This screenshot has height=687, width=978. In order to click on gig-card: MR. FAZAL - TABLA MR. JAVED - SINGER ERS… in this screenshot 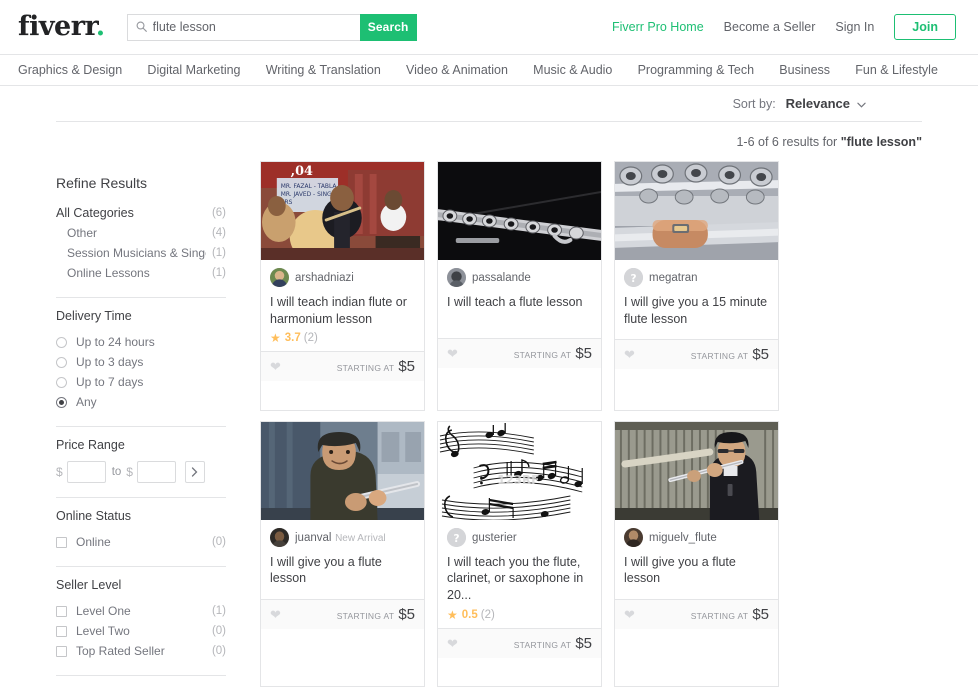, I will do `click(342, 286)`.